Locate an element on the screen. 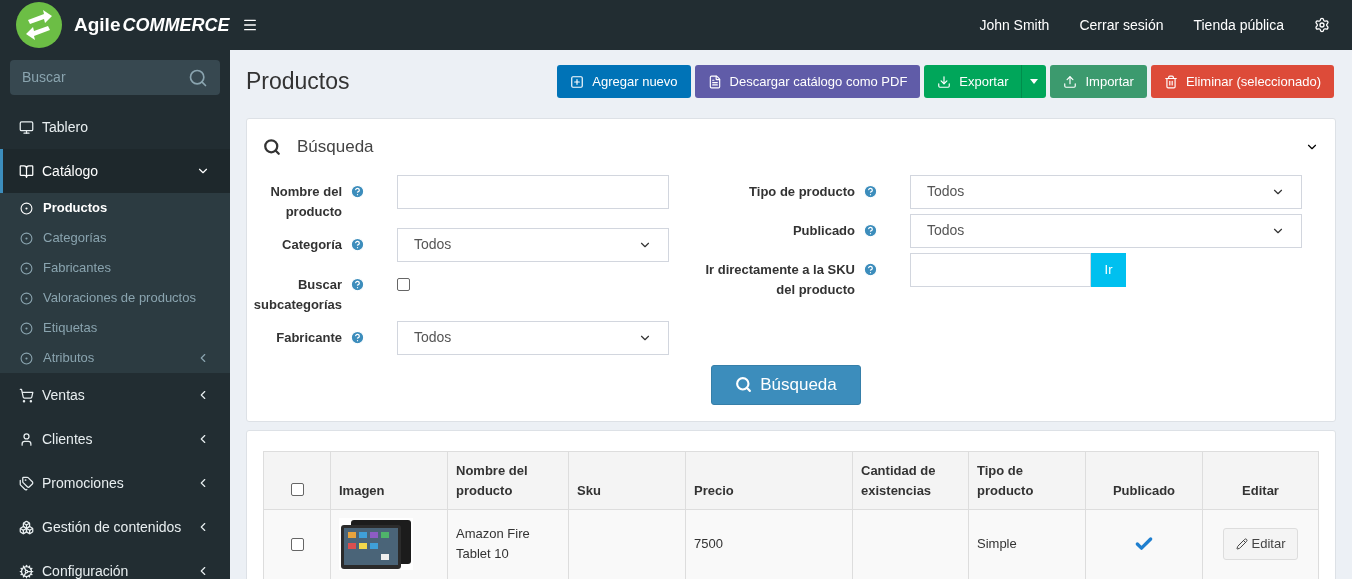 The image size is (1352, 579). brand-name: Agile is located at coordinates (97, 24).